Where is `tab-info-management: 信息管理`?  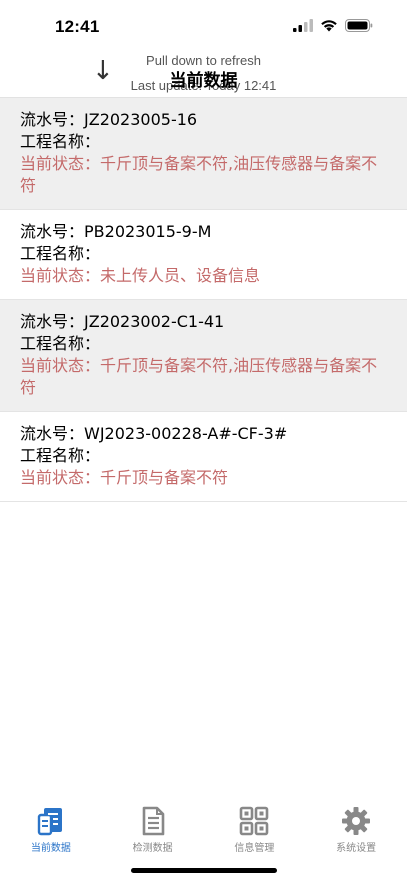 tab-info-management: 信息管理 is located at coordinates (255, 830).